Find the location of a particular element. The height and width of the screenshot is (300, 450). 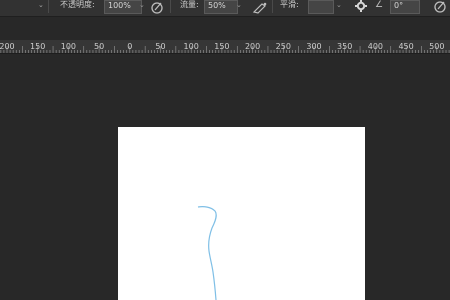

smoothing-label: 平滑: is located at coordinates (289, 4).